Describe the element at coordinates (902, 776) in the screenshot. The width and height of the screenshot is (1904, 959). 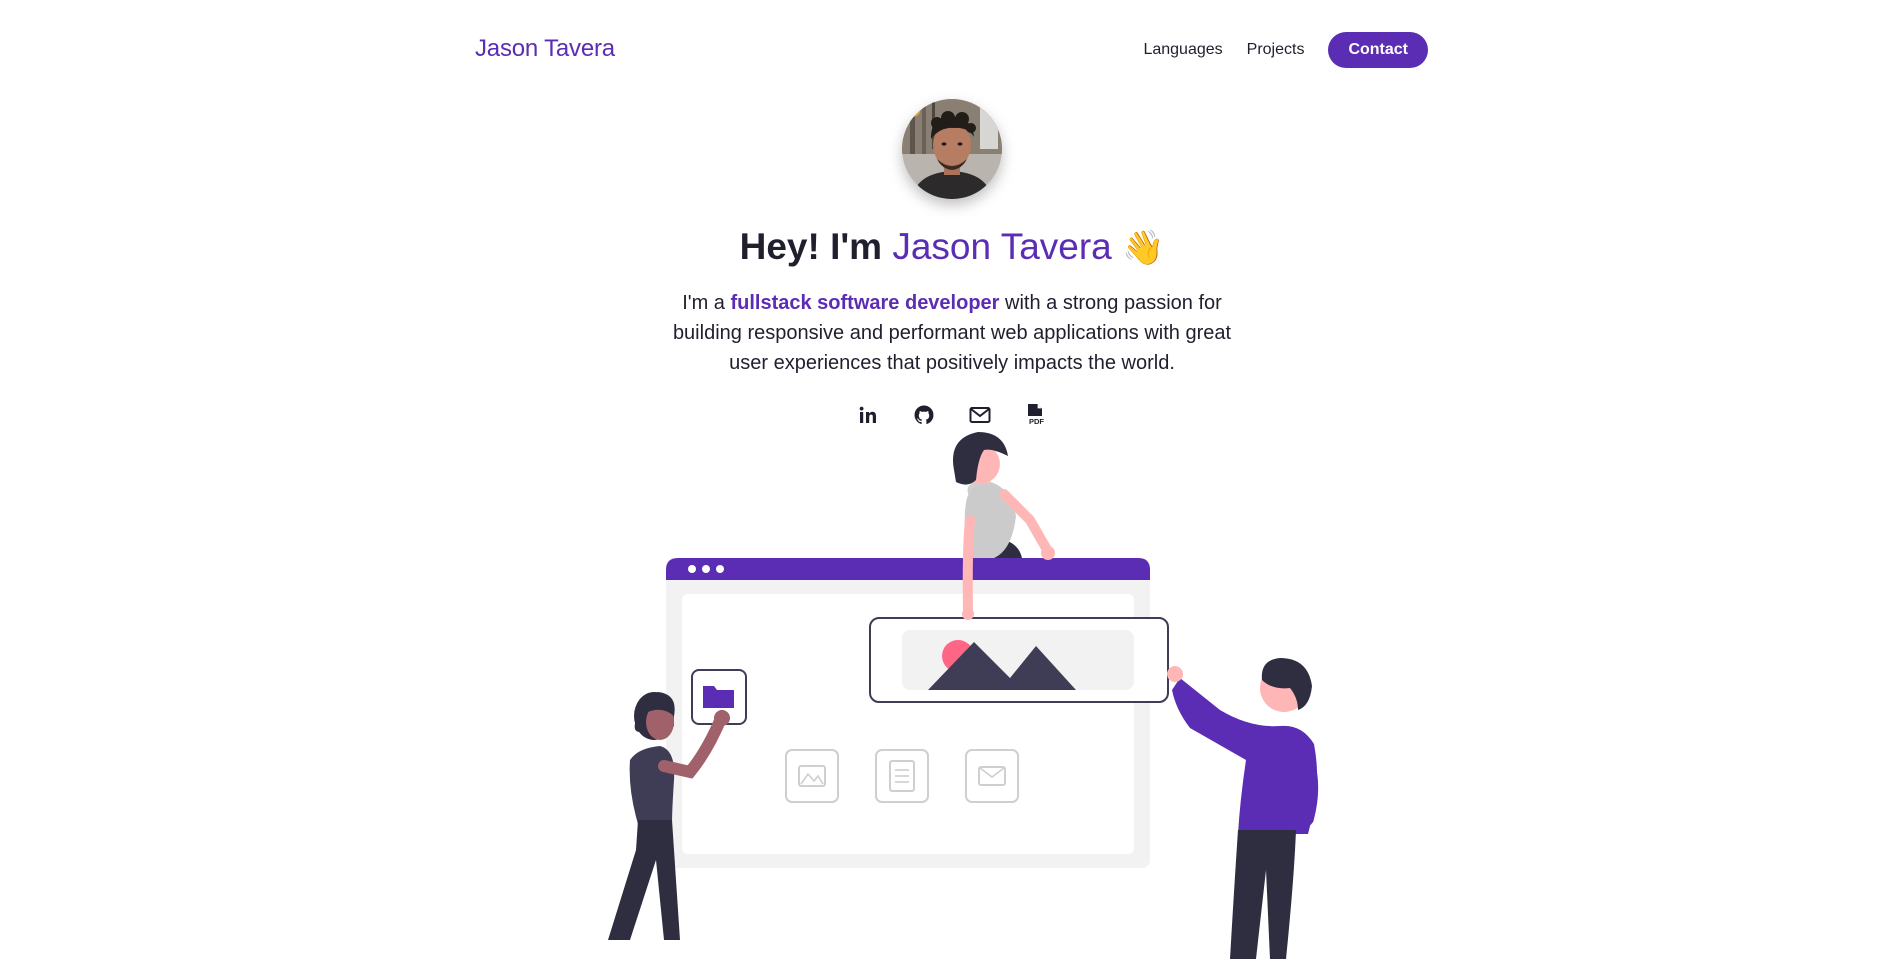
I see `document-tile-icon` at that location.